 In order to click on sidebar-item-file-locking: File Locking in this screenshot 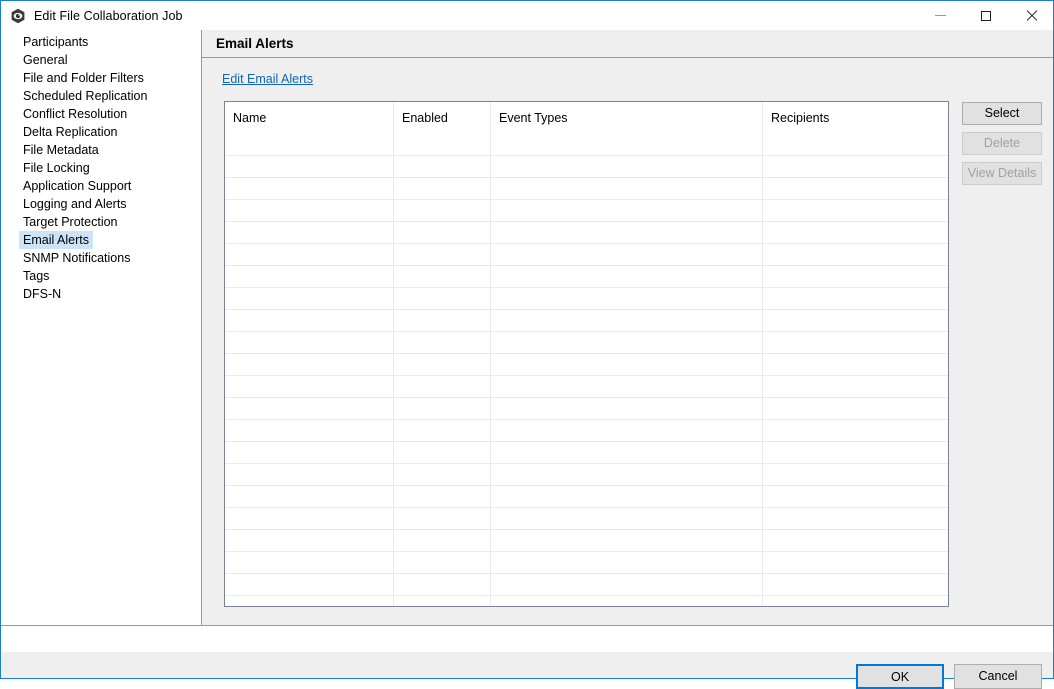, I will do `click(56, 168)`.